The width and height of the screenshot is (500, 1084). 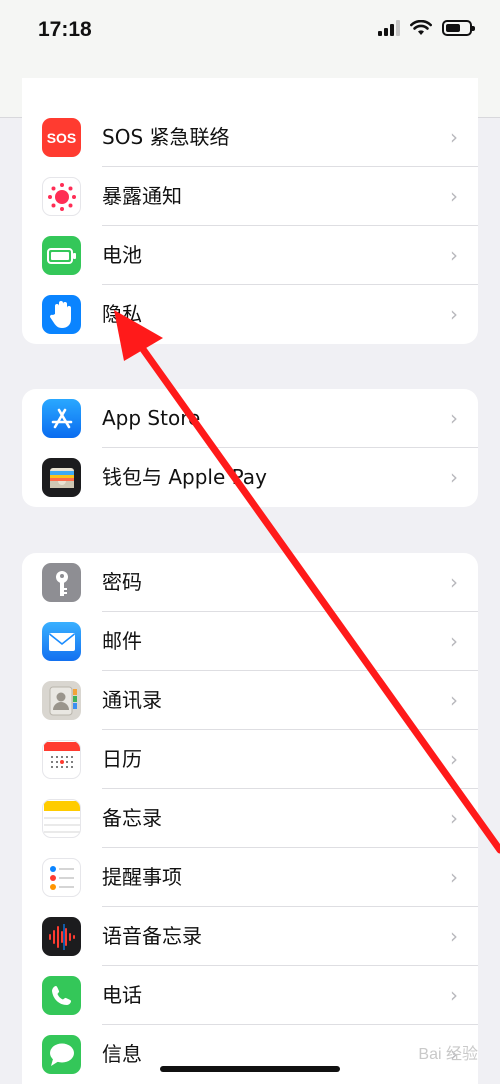 What do you see at coordinates (250, 936) in the screenshot?
I see `row-voice-memos: 语音备忘录 ›` at bounding box center [250, 936].